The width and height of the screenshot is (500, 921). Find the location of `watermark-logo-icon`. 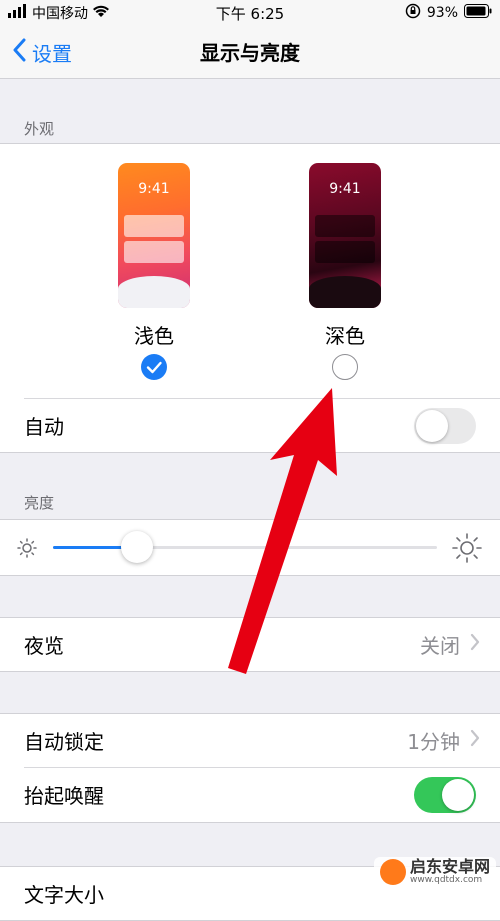

watermark-logo-icon is located at coordinates (392, 871).